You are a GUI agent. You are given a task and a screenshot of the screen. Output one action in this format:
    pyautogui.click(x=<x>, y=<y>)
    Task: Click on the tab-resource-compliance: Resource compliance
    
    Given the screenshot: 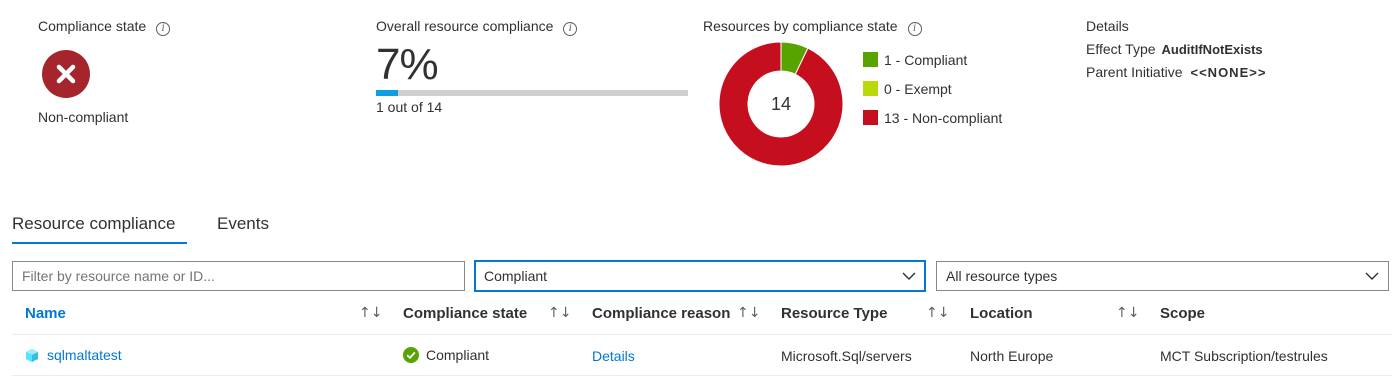 What is the action you would take?
    pyautogui.click(x=99, y=229)
    